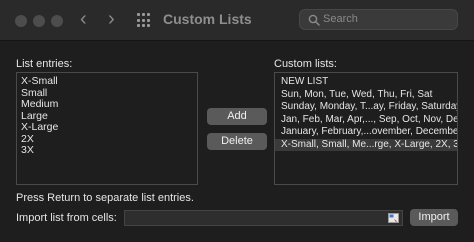 The width and height of the screenshot is (474, 242). I want to click on custom-lists-label: Custom lists:, so click(305, 64).